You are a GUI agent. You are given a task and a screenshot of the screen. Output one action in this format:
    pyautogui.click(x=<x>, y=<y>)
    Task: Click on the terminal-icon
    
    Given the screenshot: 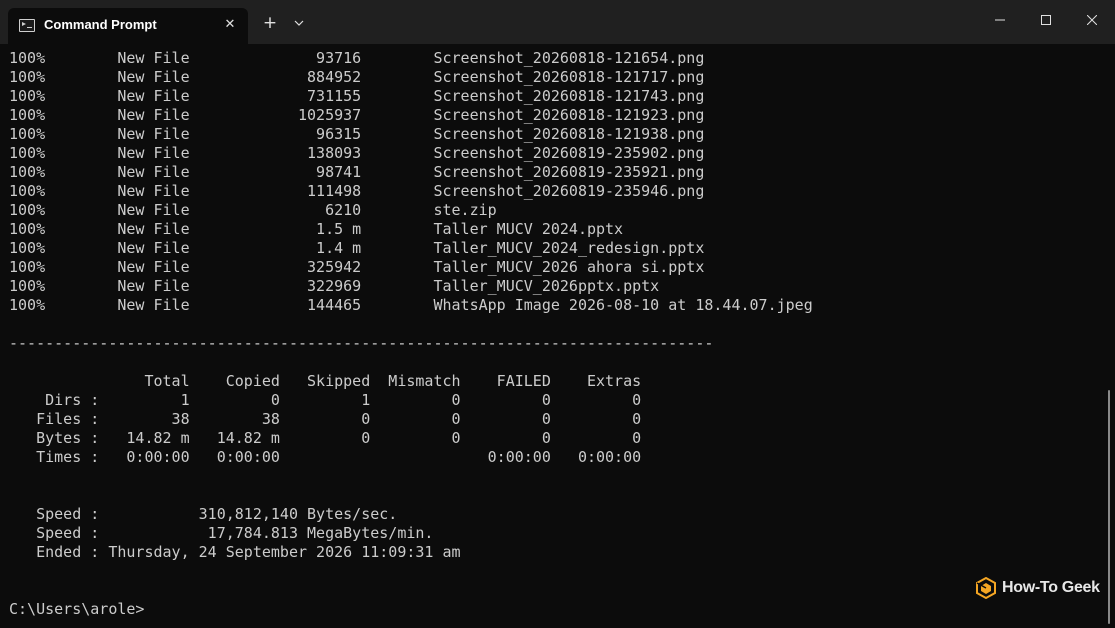 What is the action you would take?
    pyautogui.click(x=27, y=25)
    